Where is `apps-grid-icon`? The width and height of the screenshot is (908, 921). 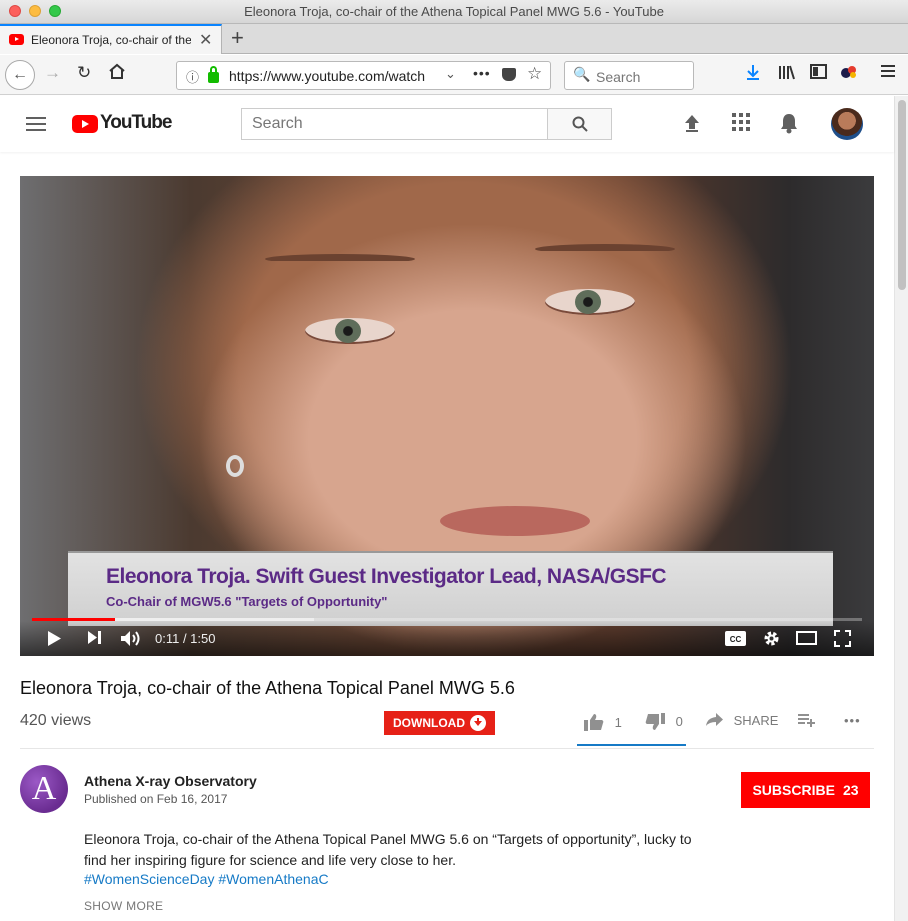
apps-grid-icon is located at coordinates (741, 122).